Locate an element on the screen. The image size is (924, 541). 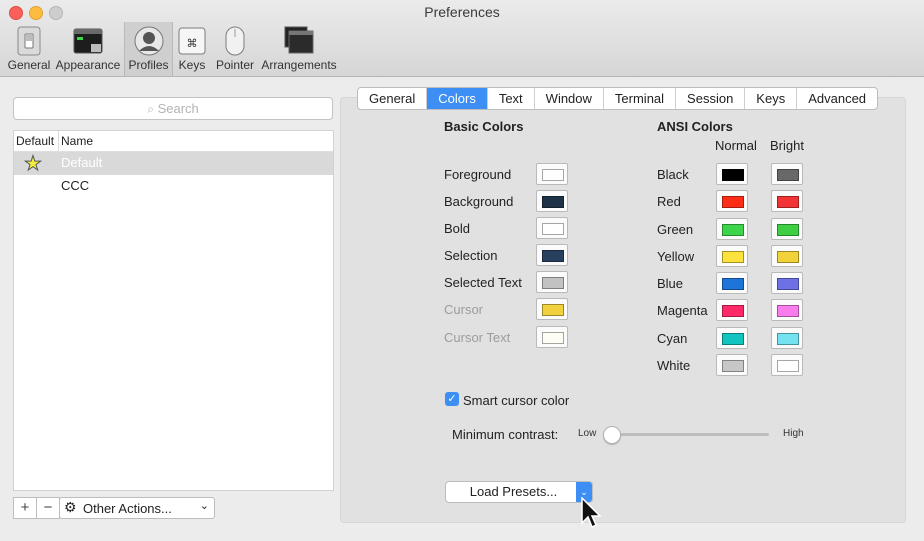
tab-terminal: Terminal is located at coordinates (640, 98).